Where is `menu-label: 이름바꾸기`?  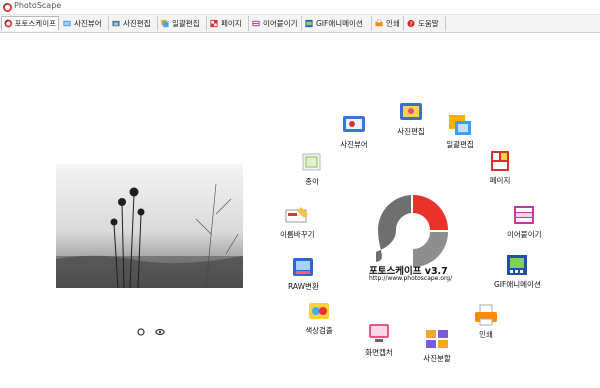 menu-label: 이름바꾸기 is located at coordinates (297, 234).